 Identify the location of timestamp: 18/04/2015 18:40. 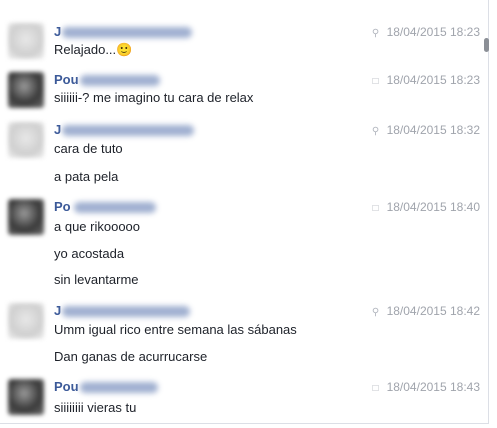
(433, 207).